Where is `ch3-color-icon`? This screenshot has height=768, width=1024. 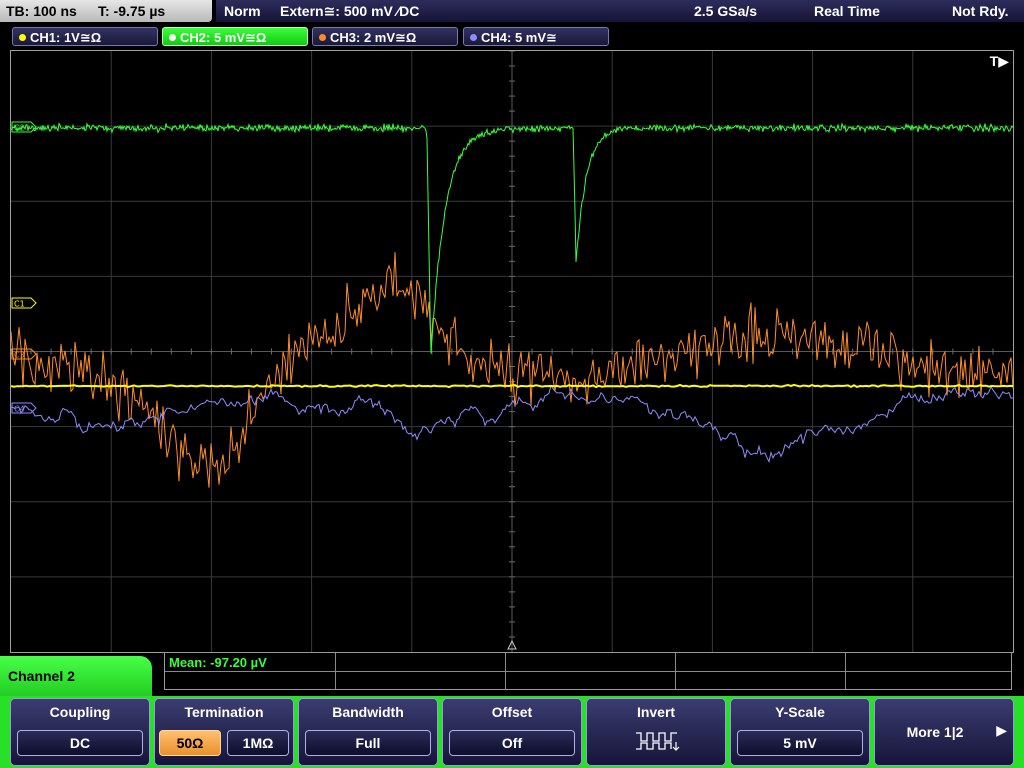 ch3-color-icon is located at coordinates (322, 37).